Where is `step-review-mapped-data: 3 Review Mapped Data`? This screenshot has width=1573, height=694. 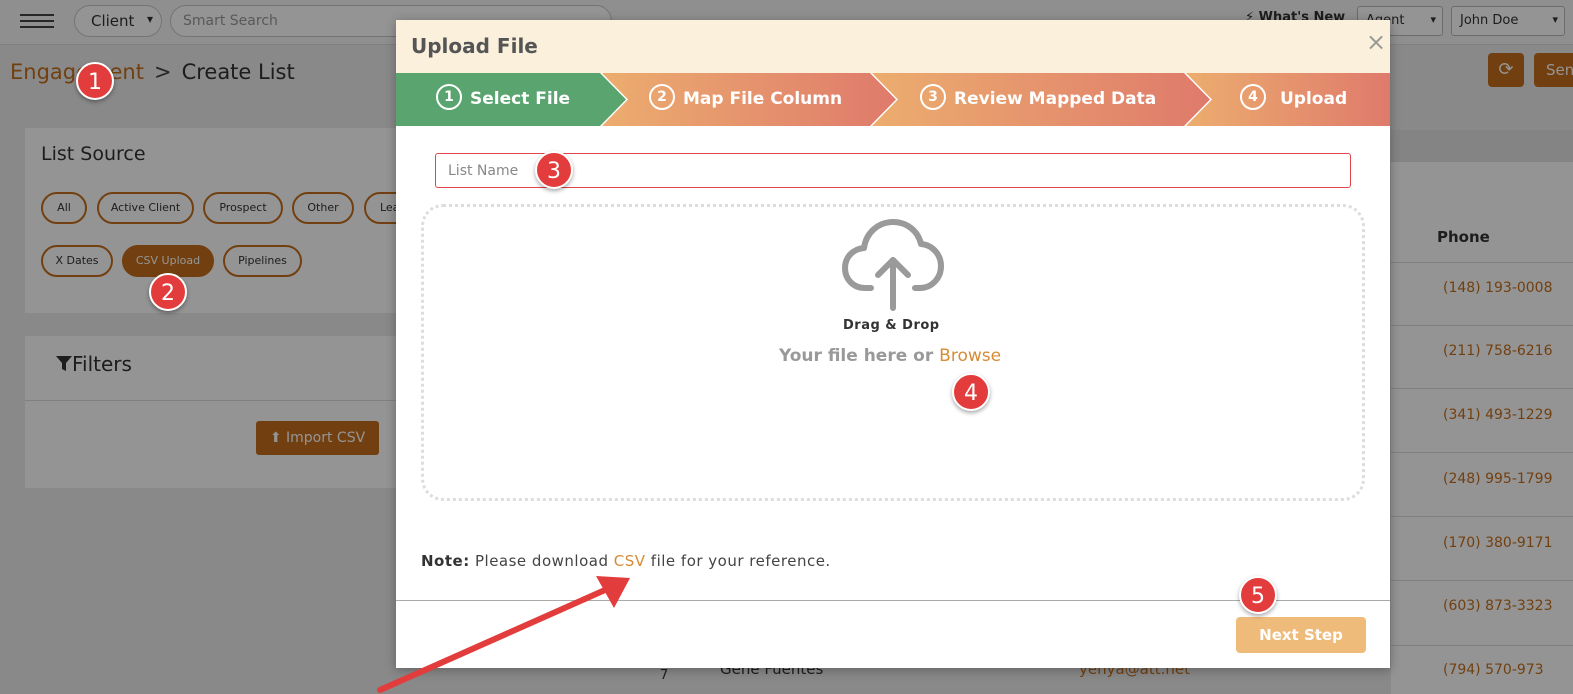
step-review-mapped-data: 3 Review Mapped Data is located at coordinates (1038, 99).